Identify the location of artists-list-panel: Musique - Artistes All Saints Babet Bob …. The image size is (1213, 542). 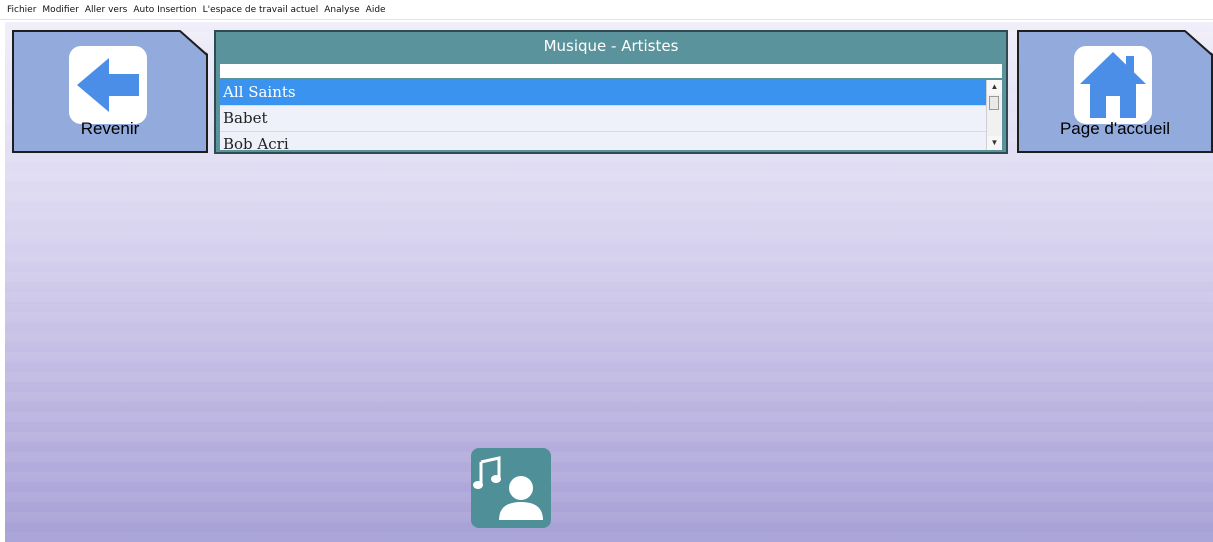
(611, 92).